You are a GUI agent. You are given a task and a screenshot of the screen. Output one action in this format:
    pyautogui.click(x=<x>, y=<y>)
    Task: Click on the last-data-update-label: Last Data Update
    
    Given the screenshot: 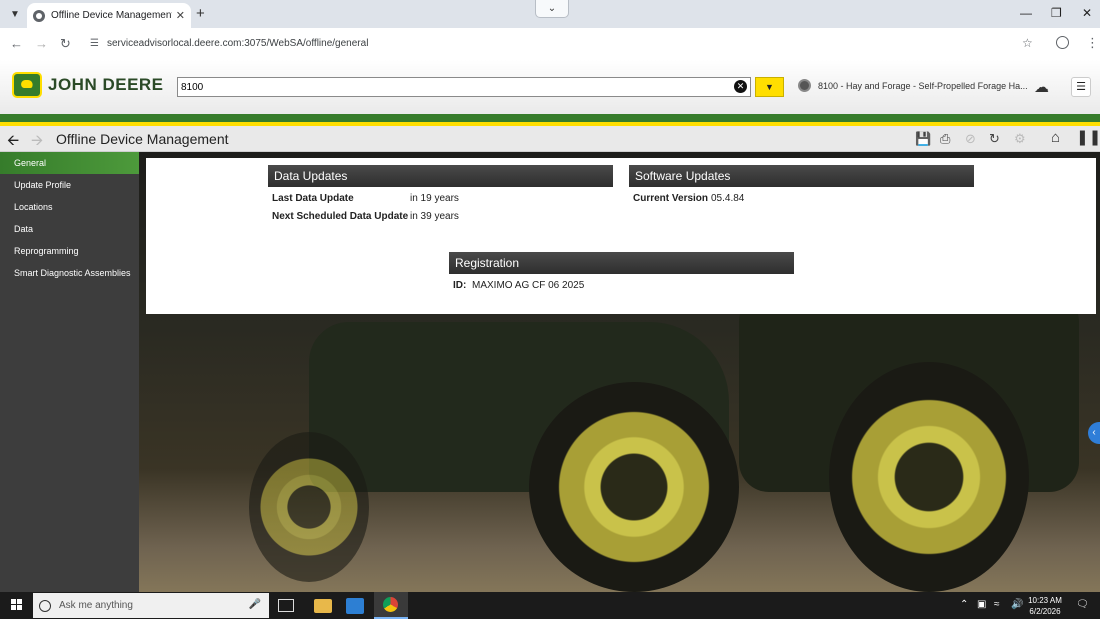 What is the action you would take?
    pyautogui.click(x=313, y=198)
    